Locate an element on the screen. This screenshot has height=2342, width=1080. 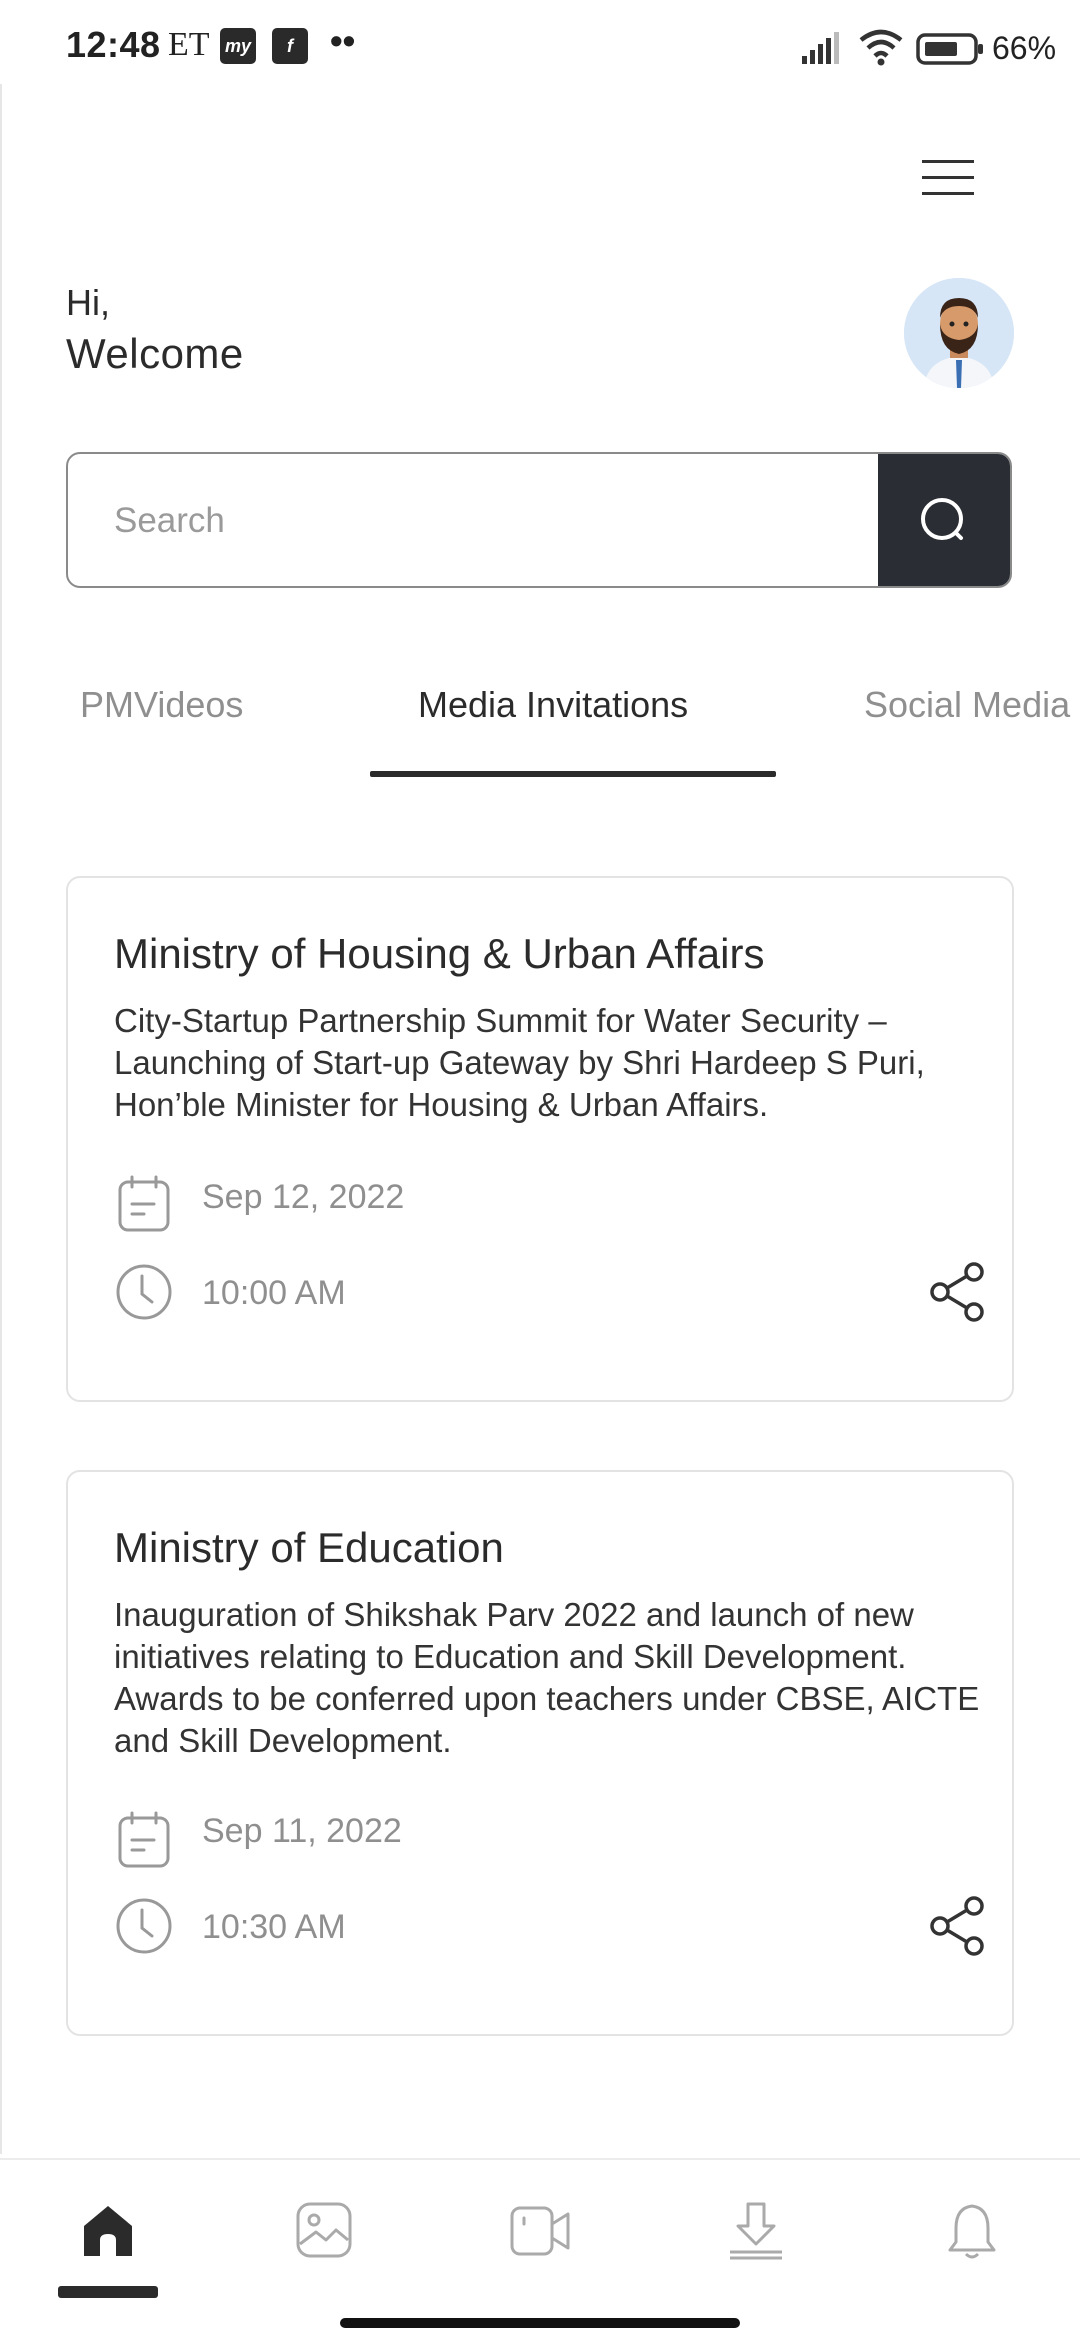
status-et-label: ET is located at coordinates (189, 44).